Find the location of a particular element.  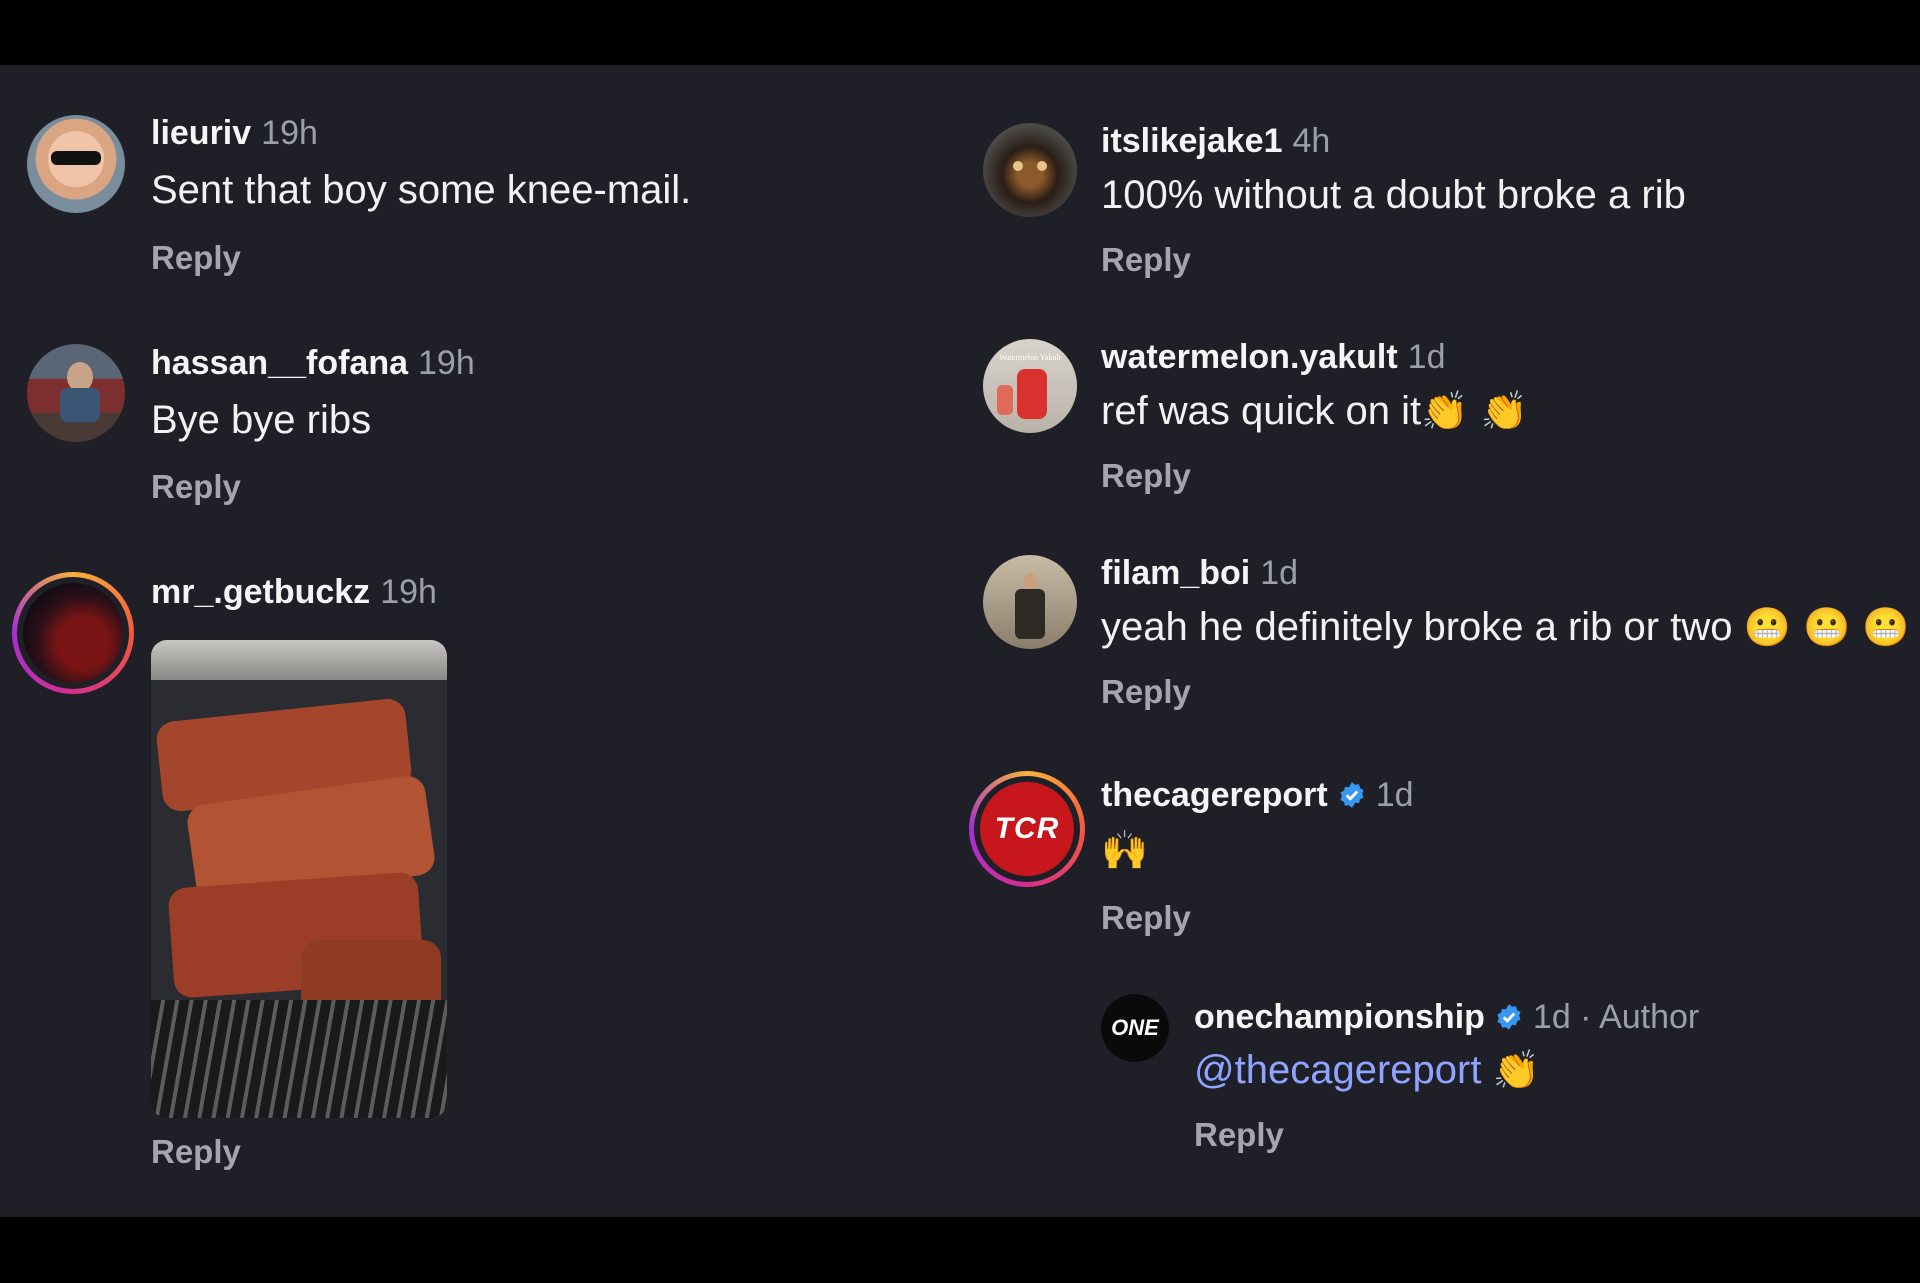

username: onechampionship 1d · Author is located at coordinates (1446, 1017).